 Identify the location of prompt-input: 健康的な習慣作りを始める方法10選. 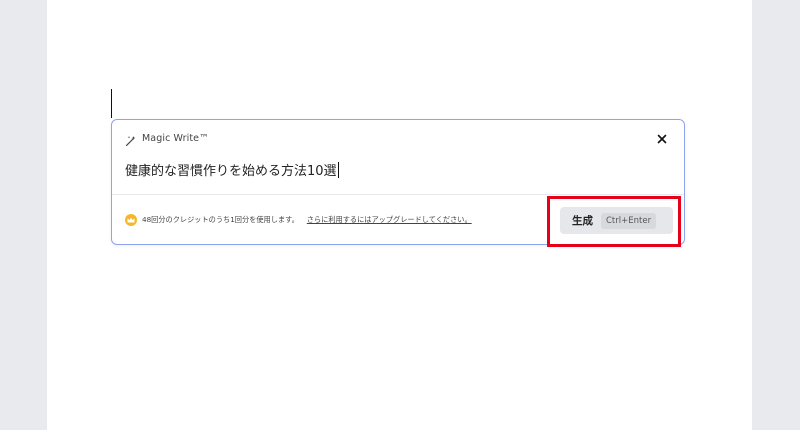
(232, 169).